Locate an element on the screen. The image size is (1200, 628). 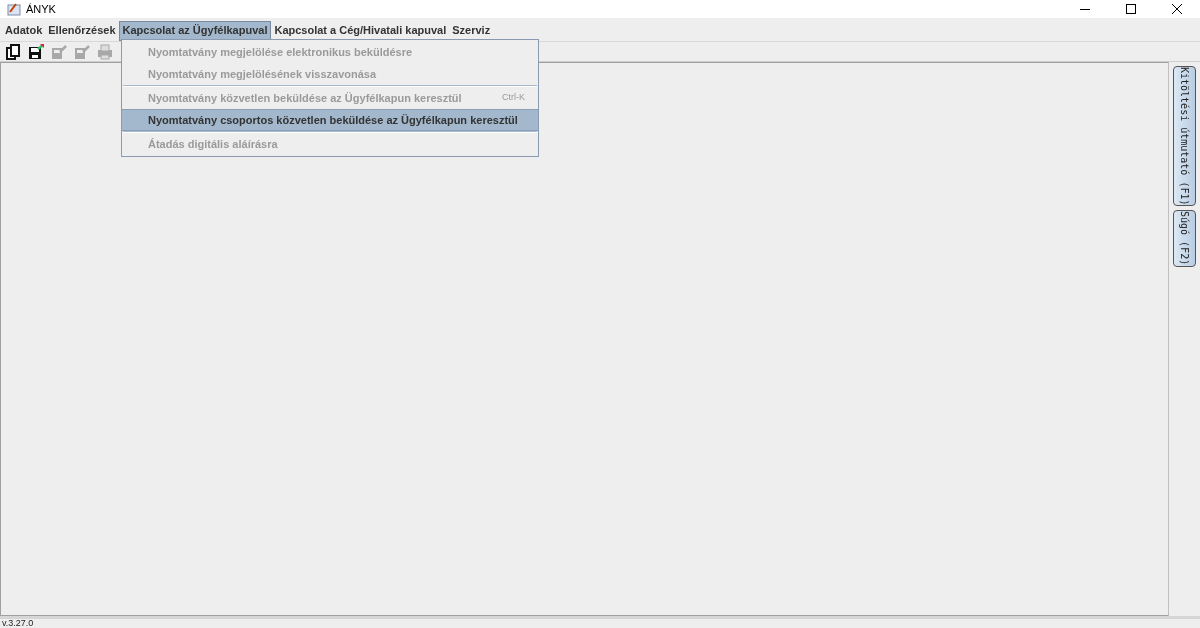
version-text: v.3.27.0 is located at coordinates (18, 623).